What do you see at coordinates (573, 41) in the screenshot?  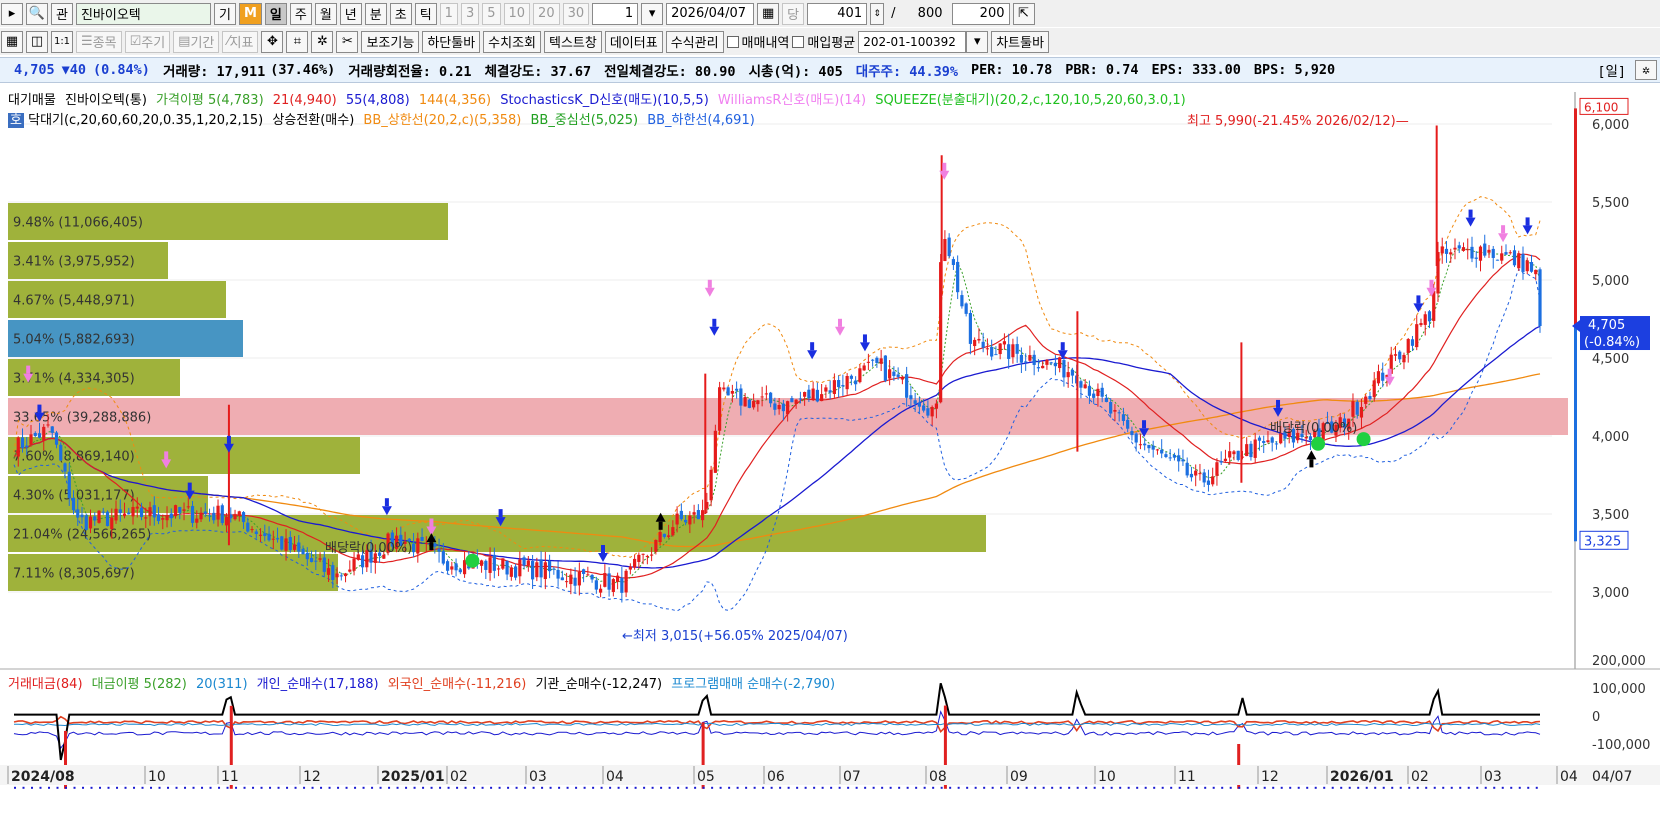 I see `text-window-button: 텍스트창` at bounding box center [573, 41].